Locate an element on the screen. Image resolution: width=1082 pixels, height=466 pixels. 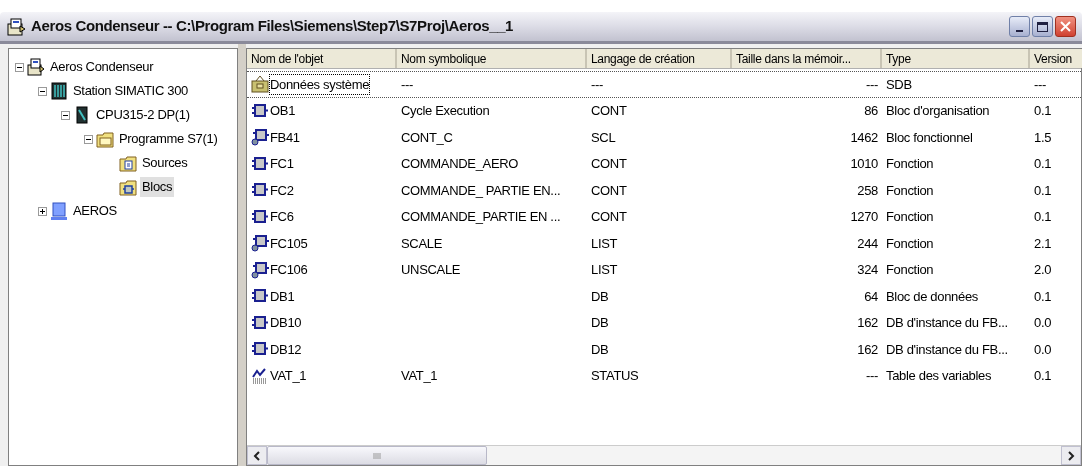
tree-item: Station SIMATIC 300 is located at coordinates (130, 91).